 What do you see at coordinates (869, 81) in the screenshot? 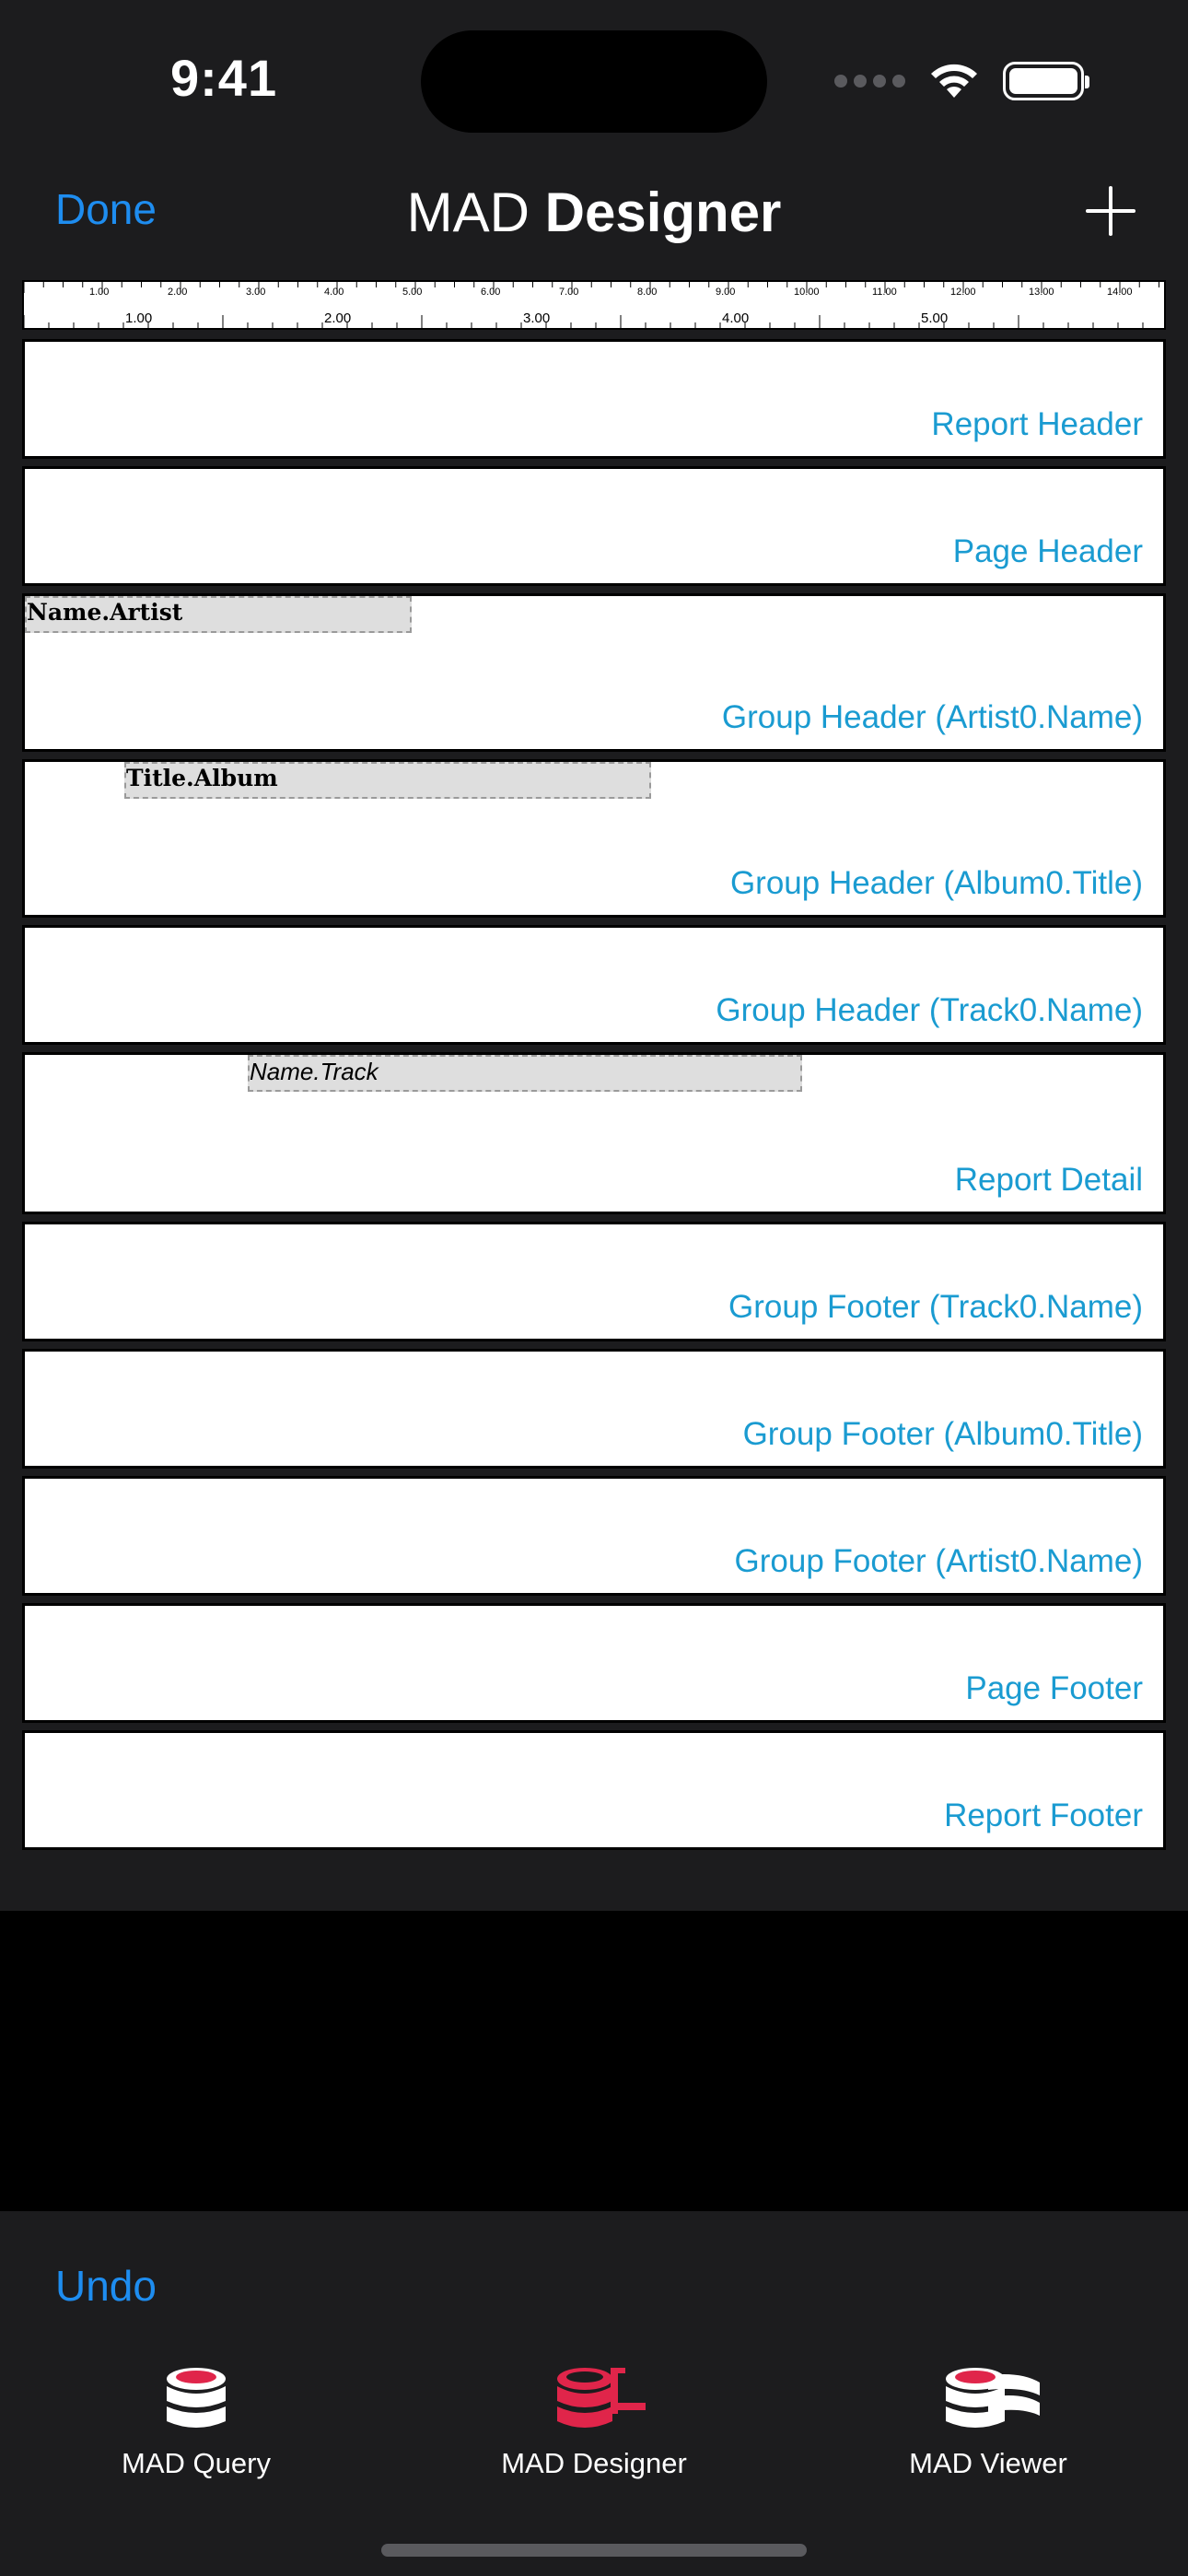
I see `cellular-signal-icon` at bounding box center [869, 81].